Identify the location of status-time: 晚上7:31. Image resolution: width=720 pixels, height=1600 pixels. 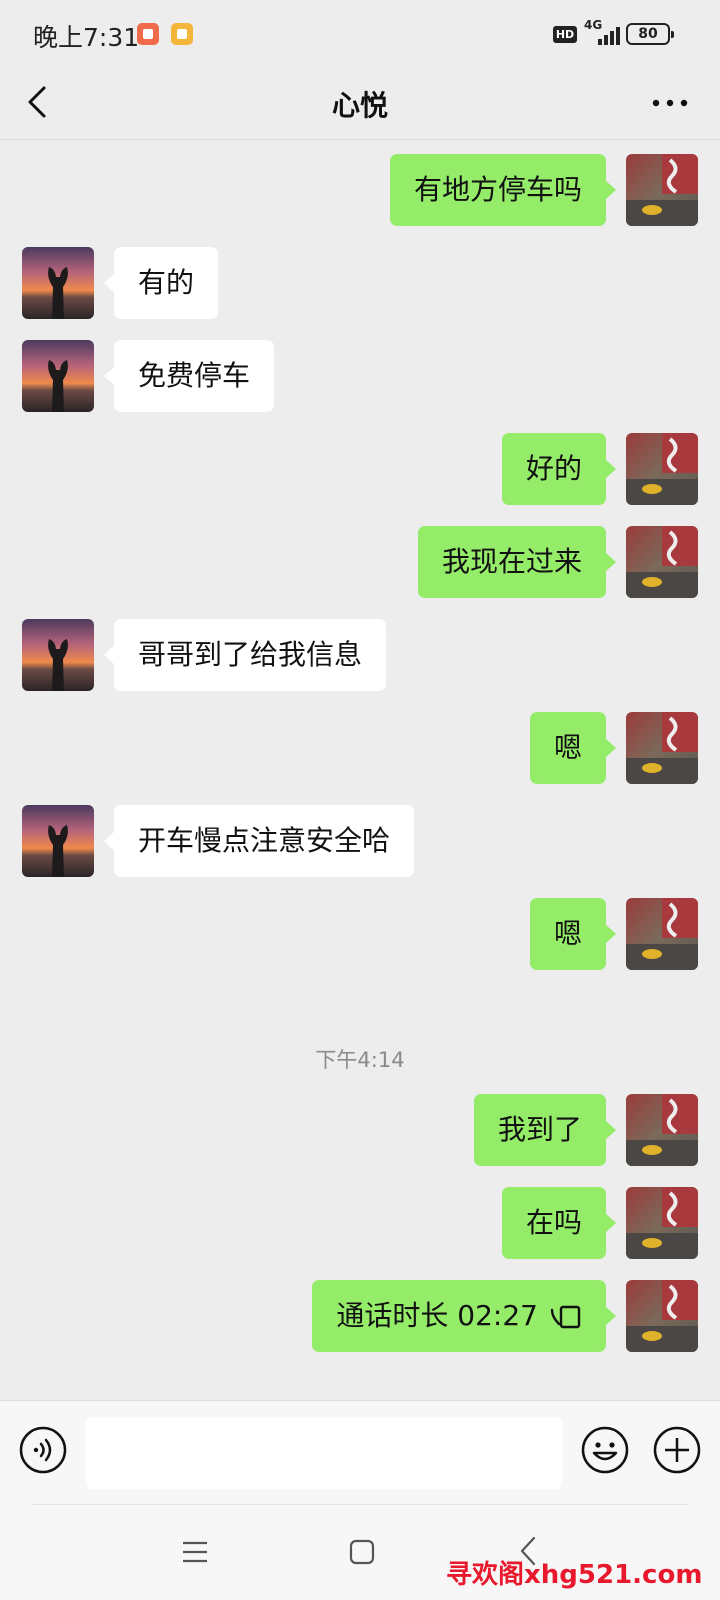
(86, 37).